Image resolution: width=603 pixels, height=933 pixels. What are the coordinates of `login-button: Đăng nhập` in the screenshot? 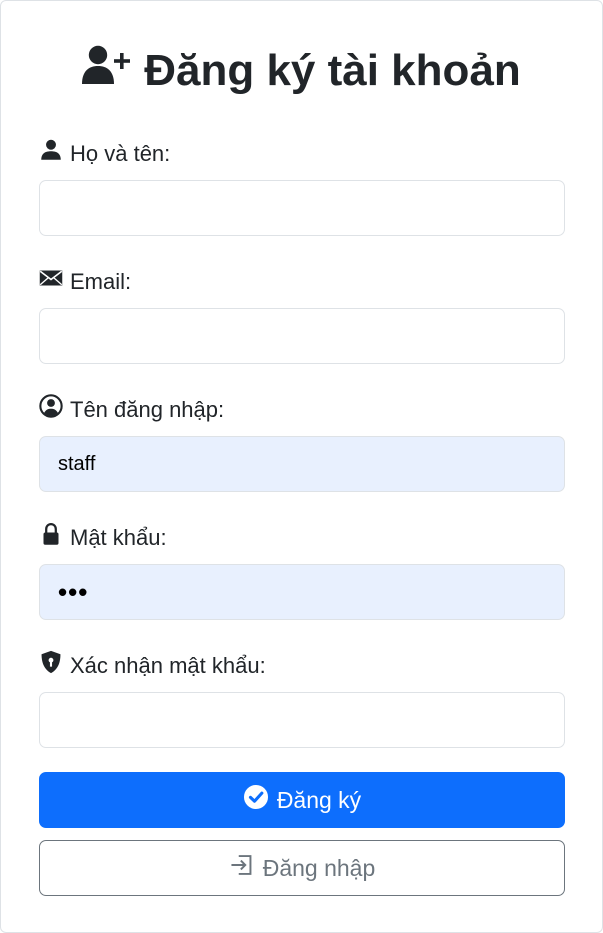 It's located at (302, 868).